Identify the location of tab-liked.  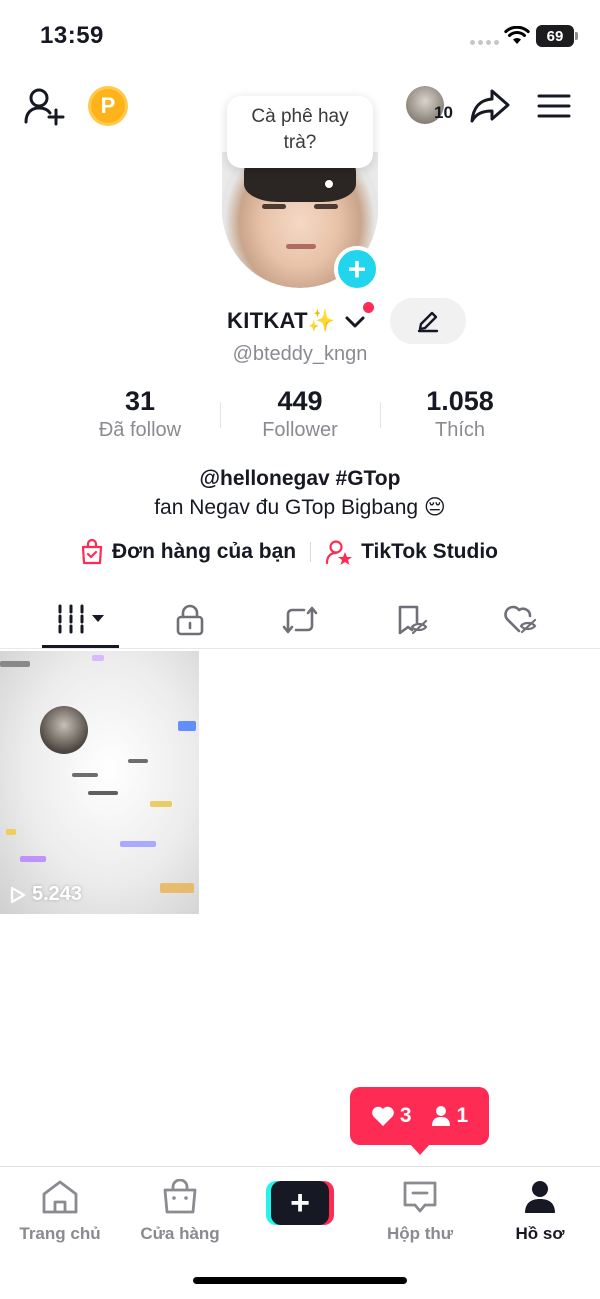
(520, 620).